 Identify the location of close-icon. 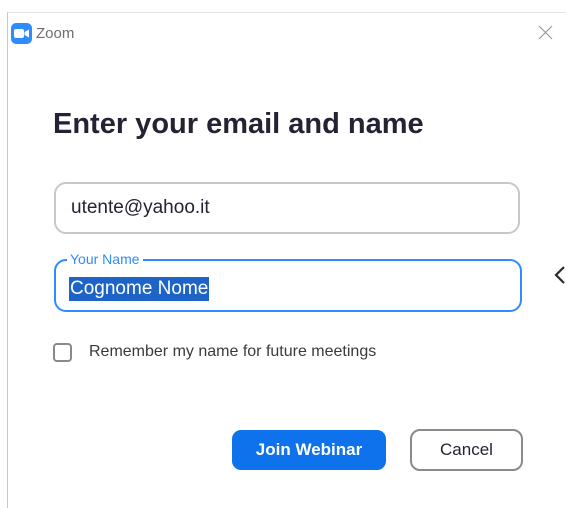
(545, 32).